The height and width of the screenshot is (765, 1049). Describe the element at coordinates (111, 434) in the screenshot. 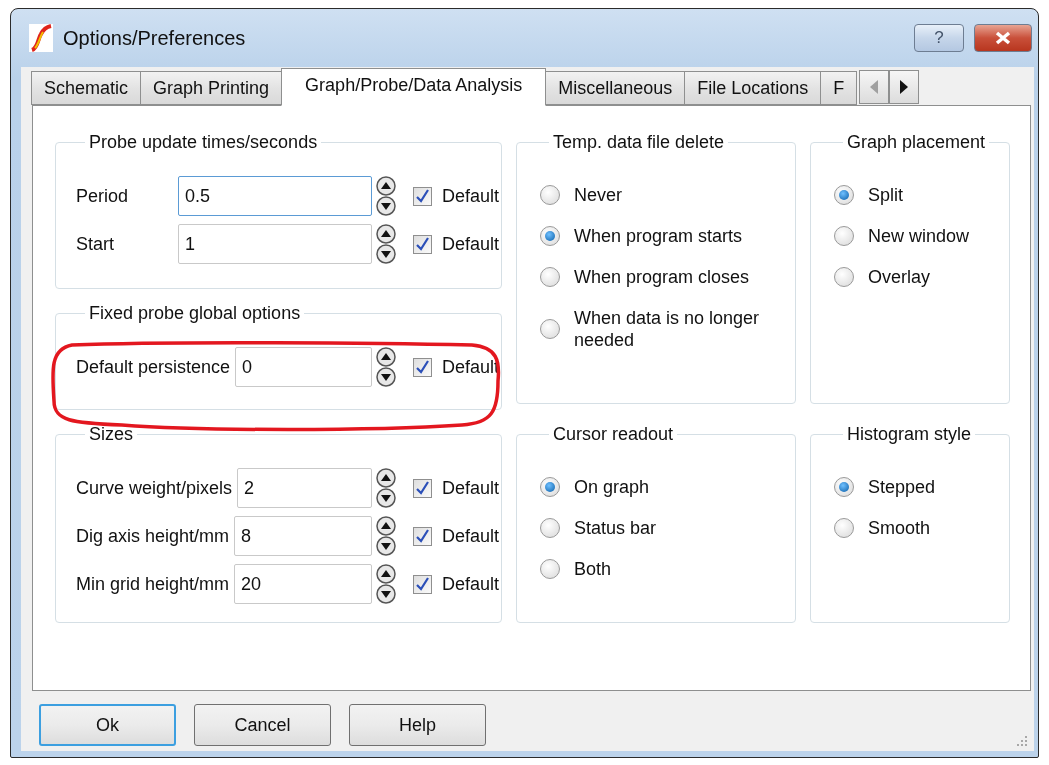

I see `group-title: Sizes` at that location.